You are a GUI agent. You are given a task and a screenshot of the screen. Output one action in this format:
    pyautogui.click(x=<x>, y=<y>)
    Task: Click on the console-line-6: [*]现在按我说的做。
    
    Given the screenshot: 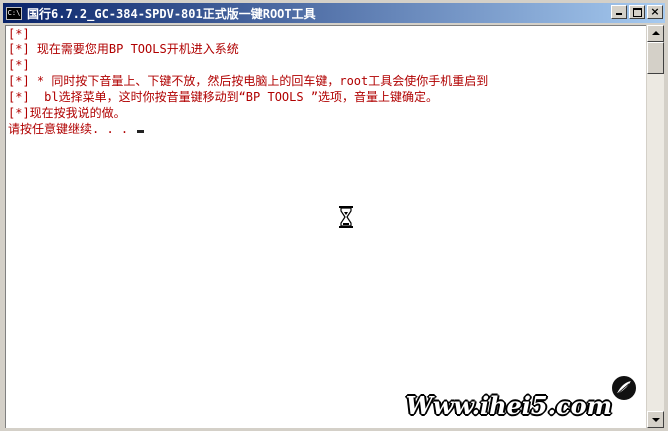 What is the action you would take?
    pyautogui.click(x=67, y=113)
    